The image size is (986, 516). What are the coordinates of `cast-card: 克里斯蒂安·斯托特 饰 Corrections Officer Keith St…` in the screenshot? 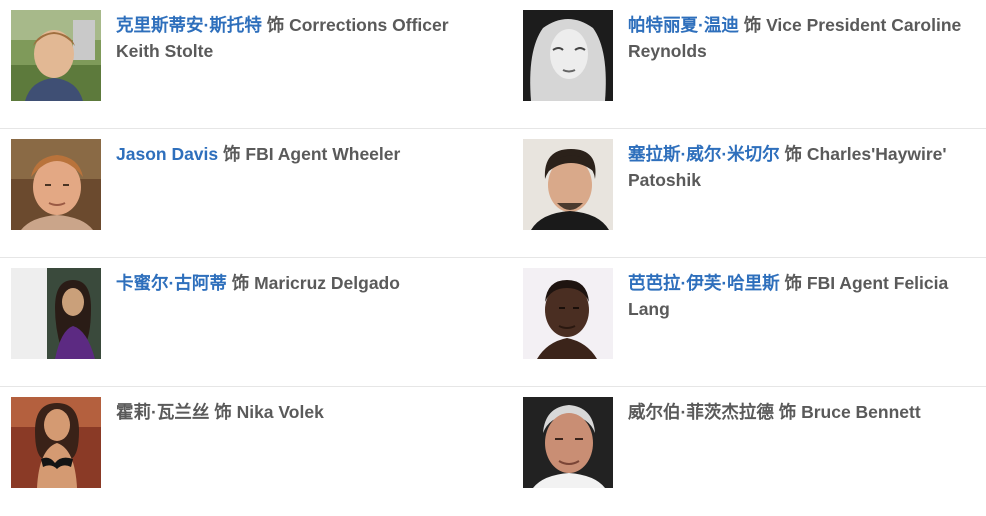 It's located at (246, 56).